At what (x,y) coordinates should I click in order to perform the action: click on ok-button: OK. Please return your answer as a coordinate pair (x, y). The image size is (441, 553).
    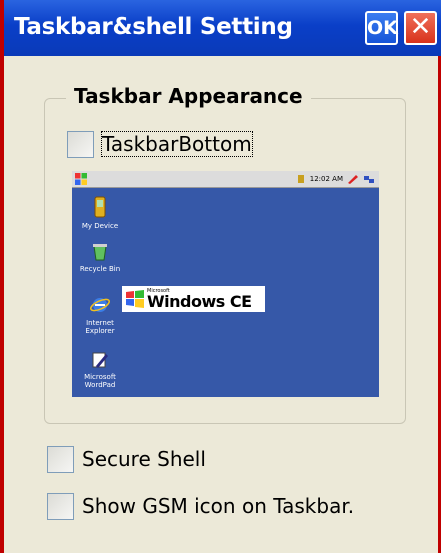
    Looking at the image, I should click on (381, 28).